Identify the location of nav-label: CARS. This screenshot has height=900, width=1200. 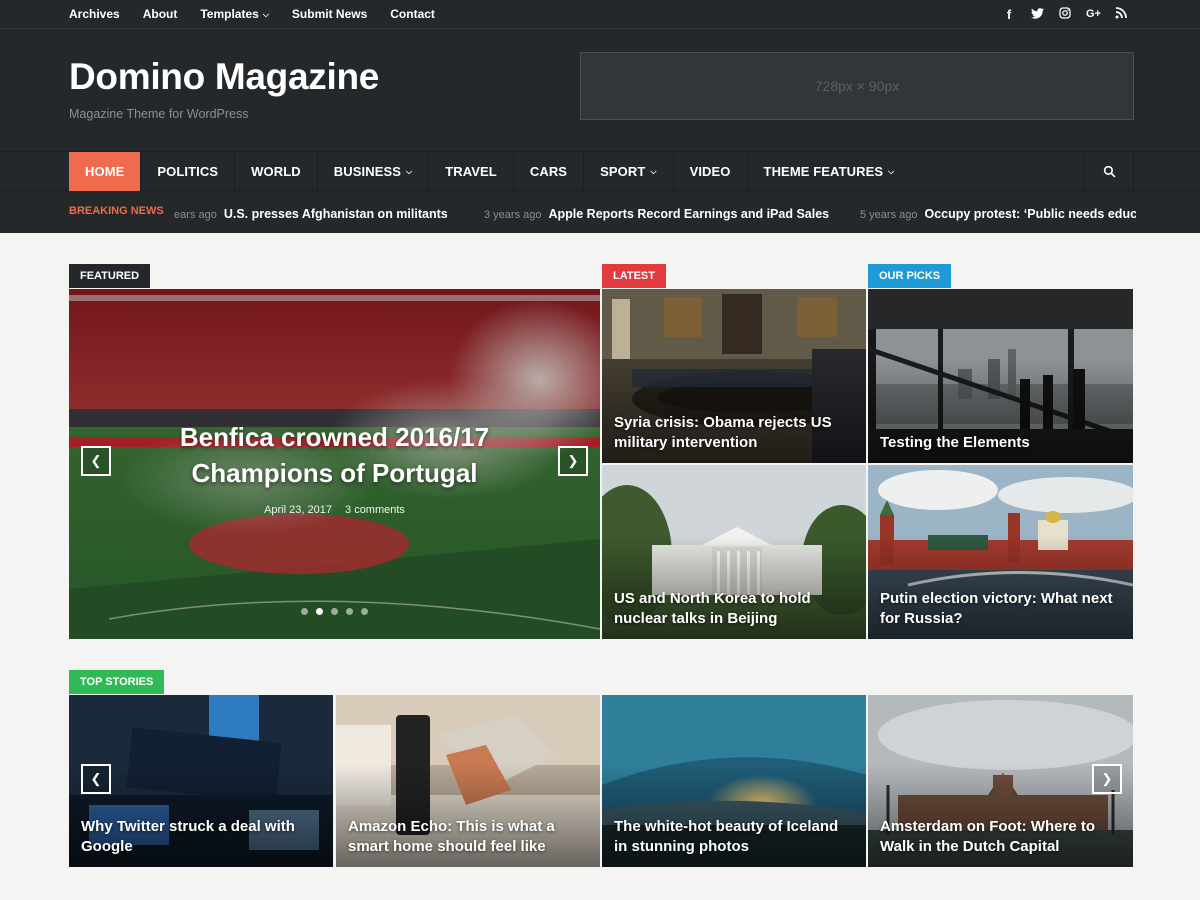
(548, 171).